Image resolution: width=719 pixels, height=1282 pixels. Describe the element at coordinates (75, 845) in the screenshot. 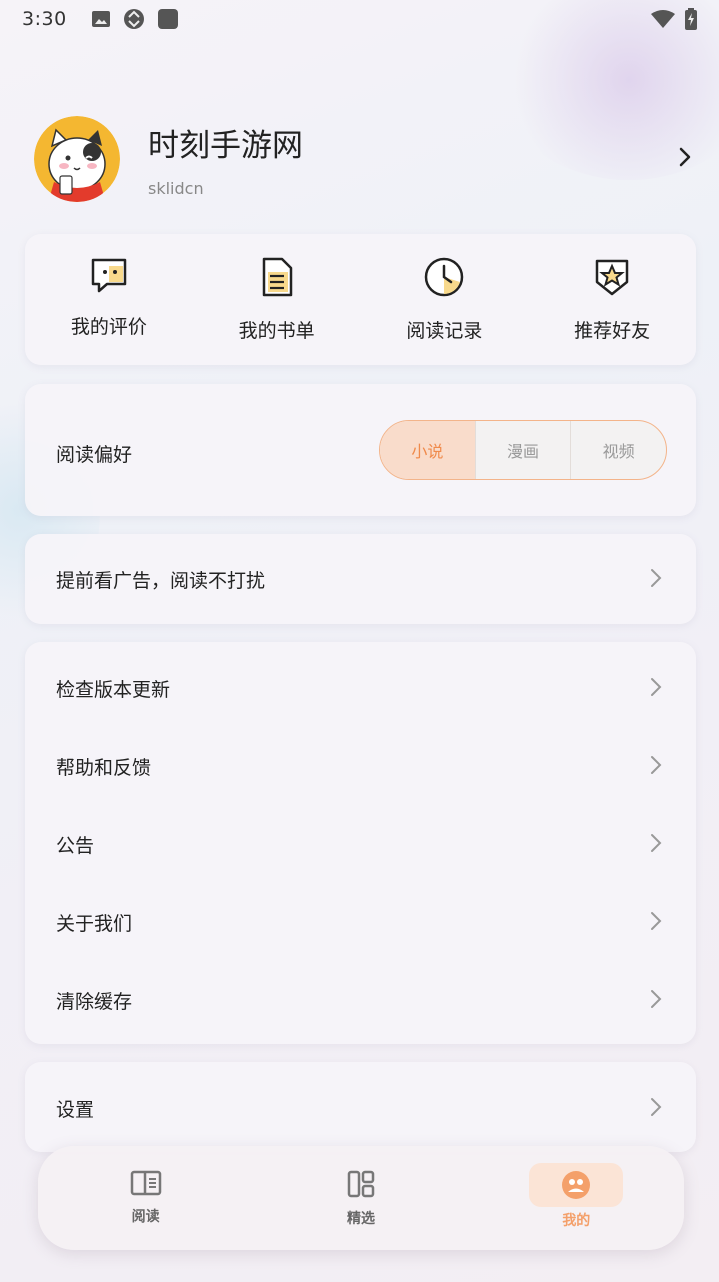

I see `menu-item-label: 公告` at that location.